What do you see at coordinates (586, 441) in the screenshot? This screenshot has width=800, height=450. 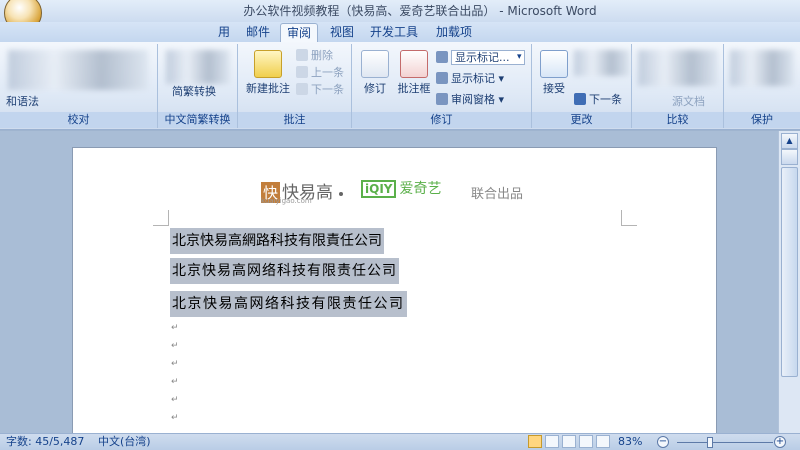 I see `outline-view-button` at bounding box center [586, 441].